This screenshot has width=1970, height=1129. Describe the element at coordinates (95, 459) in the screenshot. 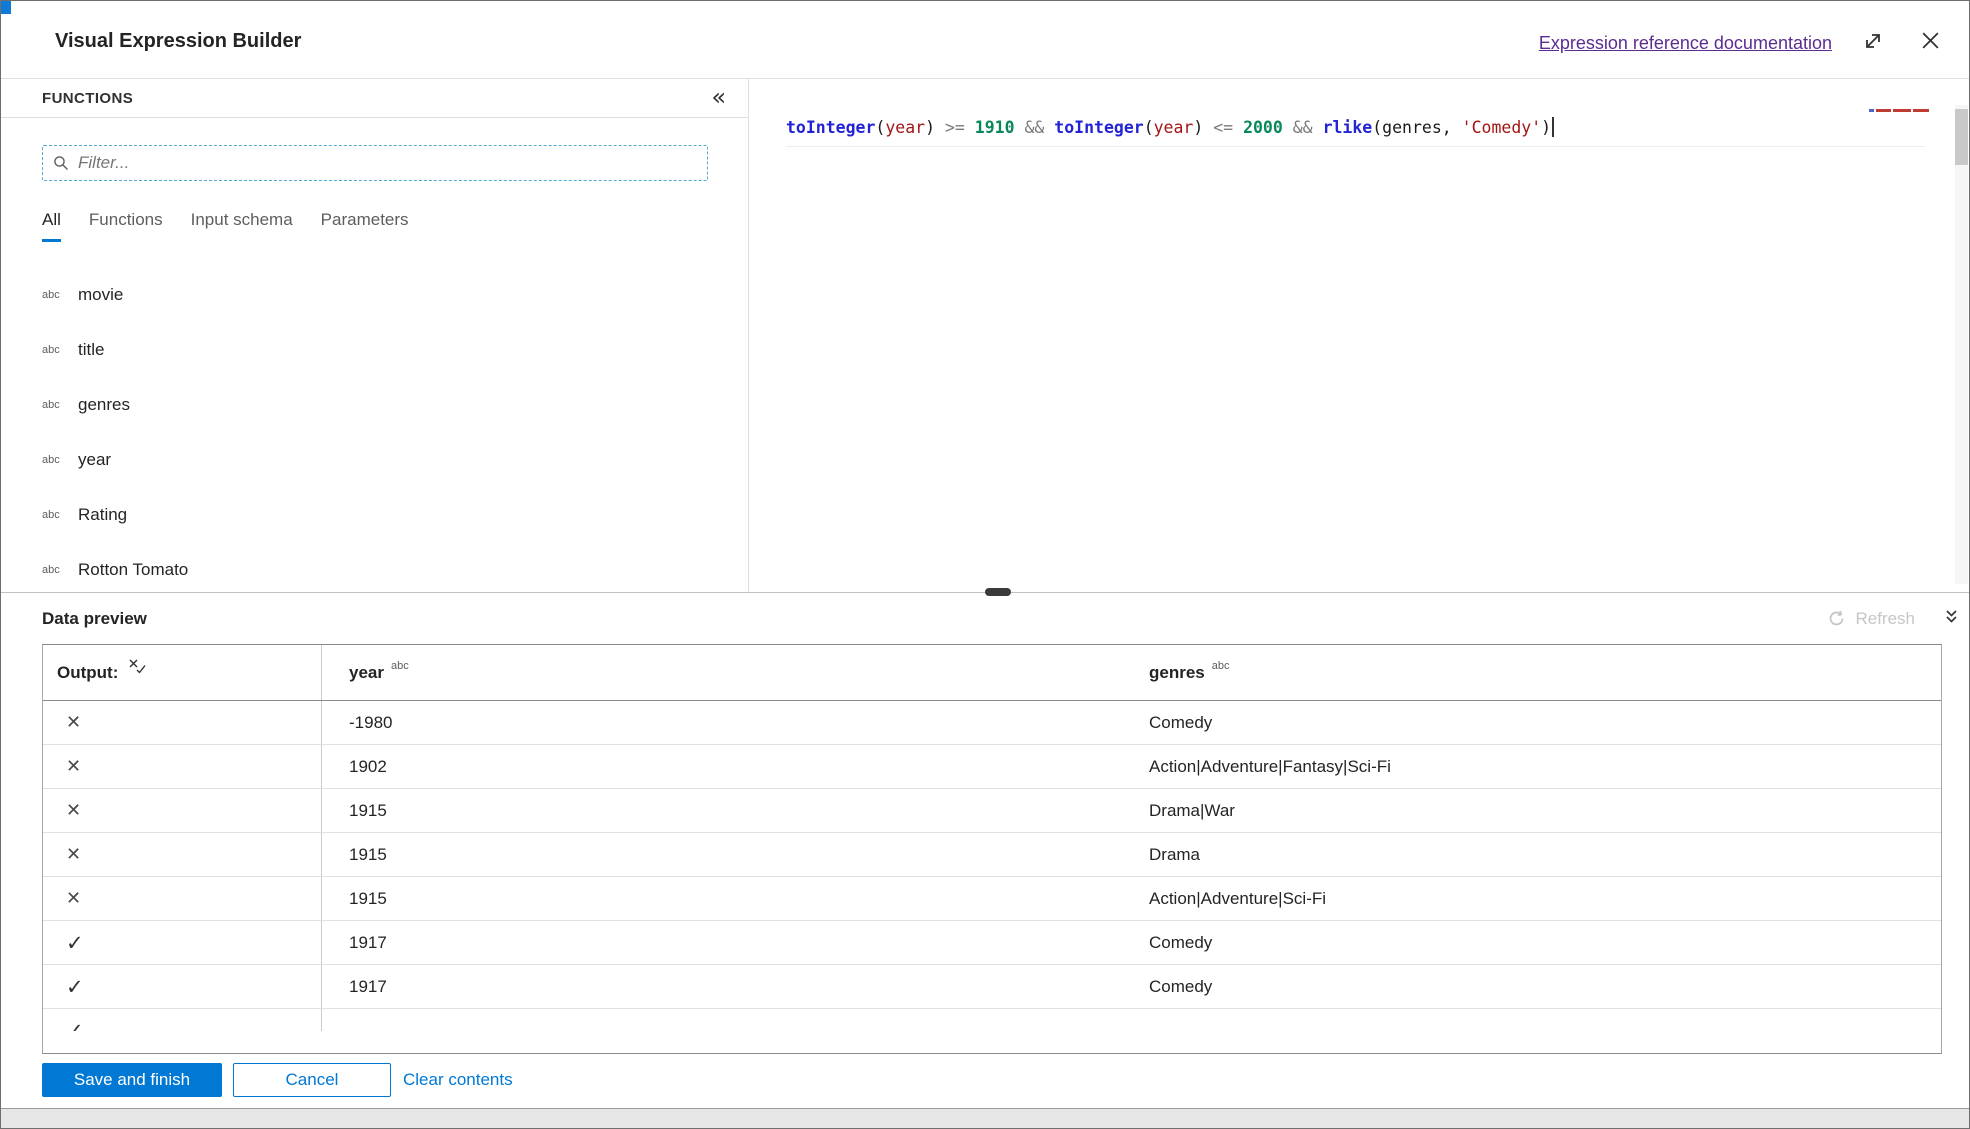

I see `schema-item-label: year` at that location.